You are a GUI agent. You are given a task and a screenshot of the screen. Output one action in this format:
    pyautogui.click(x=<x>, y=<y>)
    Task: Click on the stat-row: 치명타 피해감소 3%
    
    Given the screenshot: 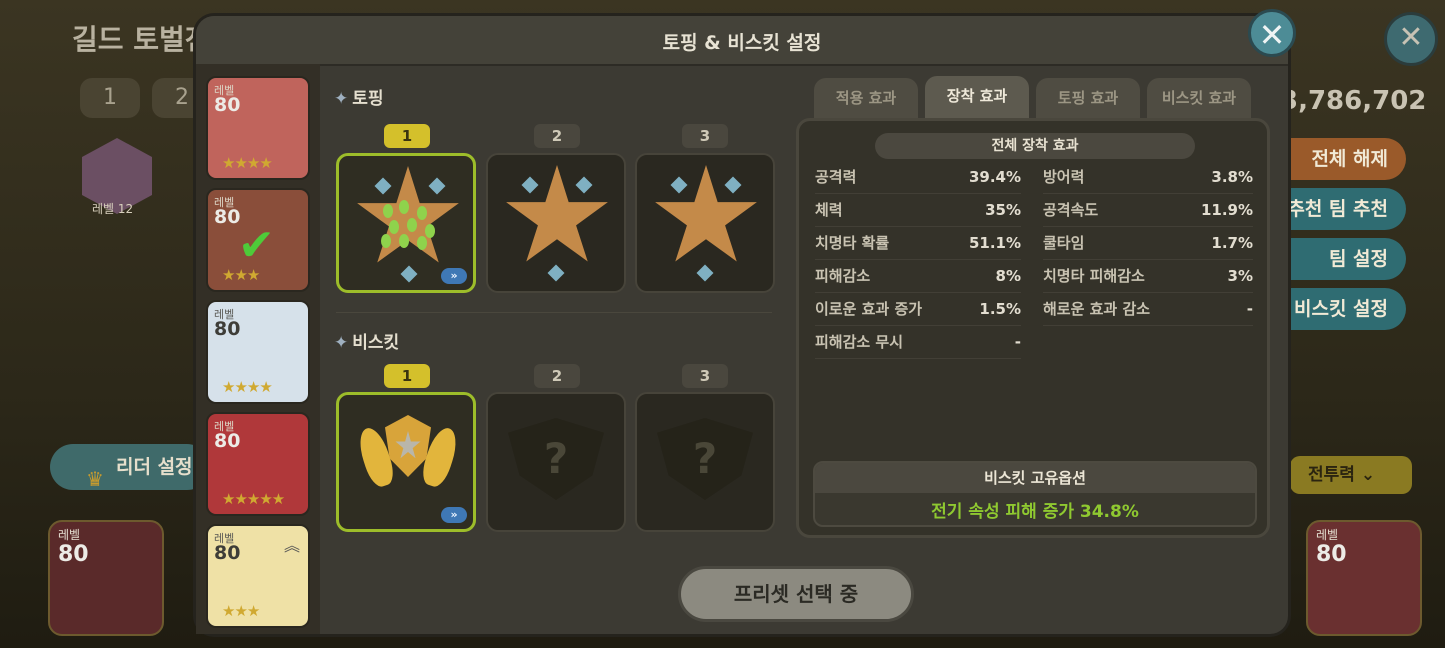 What is the action you would take?
    pyautogui.click(x=1148, y=276)
    